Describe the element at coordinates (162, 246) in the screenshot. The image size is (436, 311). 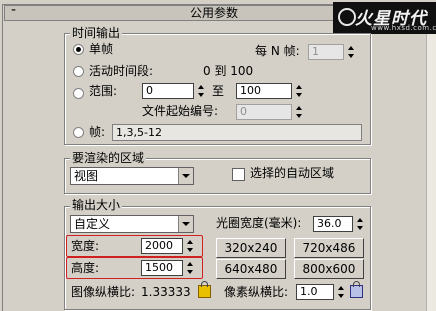
I see `width-field: 2000` at that location.